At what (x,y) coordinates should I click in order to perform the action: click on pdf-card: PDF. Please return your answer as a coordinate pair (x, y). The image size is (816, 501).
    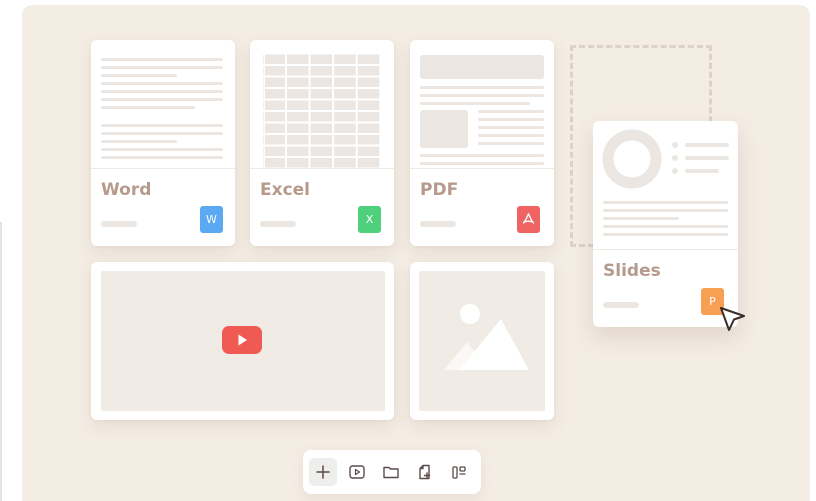
    Looking at the image, I should click on (482, 143).